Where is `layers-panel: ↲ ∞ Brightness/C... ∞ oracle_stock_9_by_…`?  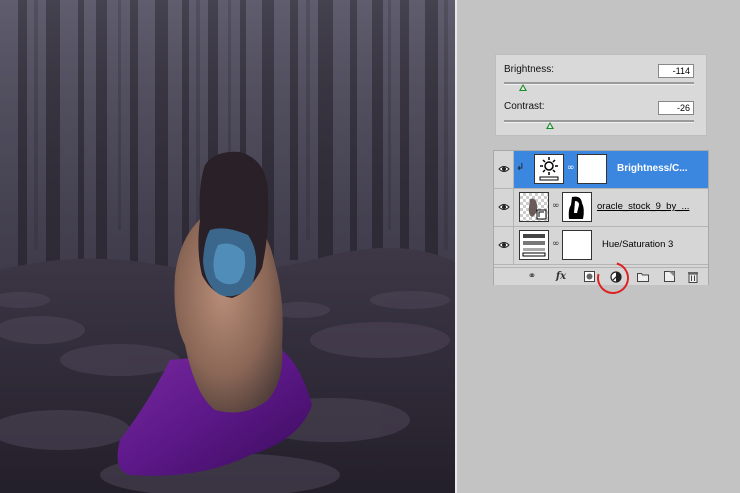
layers-panel: ↲ ∞ Brightness/C... ∞ oracle_stock_9_by_… is located at coordinates (601, 217).